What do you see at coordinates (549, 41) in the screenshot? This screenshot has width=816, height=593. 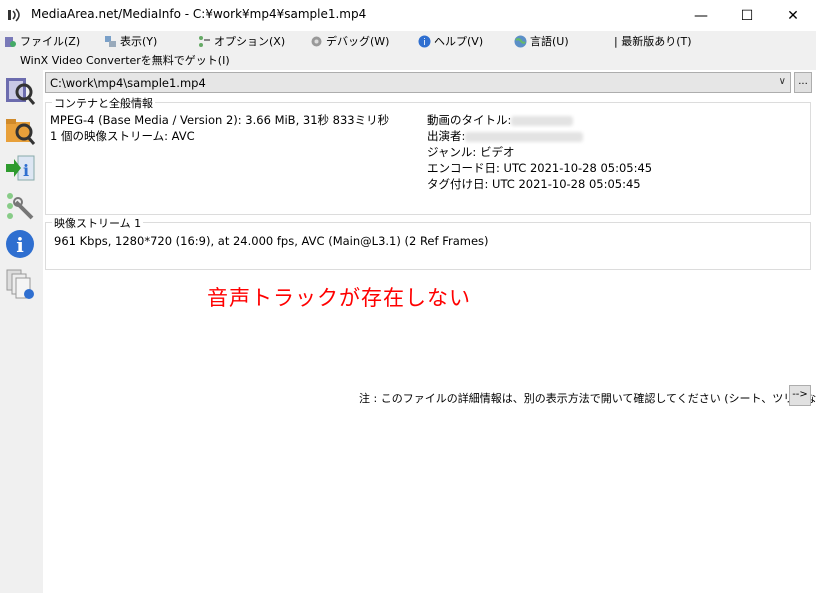 I see `menu-language-label: 言語(U)` at bounding box center [549, 41].